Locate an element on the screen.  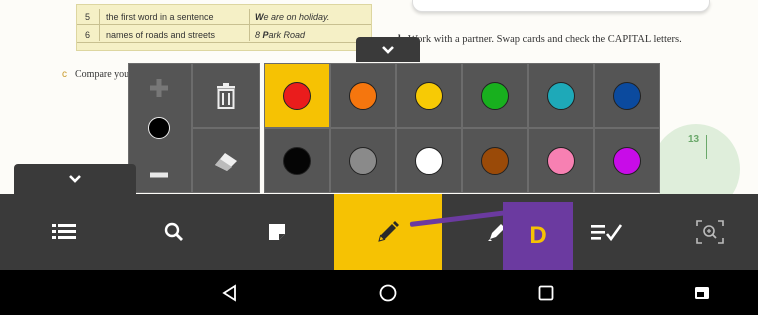
plus-icon is located at coordinates (159, 88).